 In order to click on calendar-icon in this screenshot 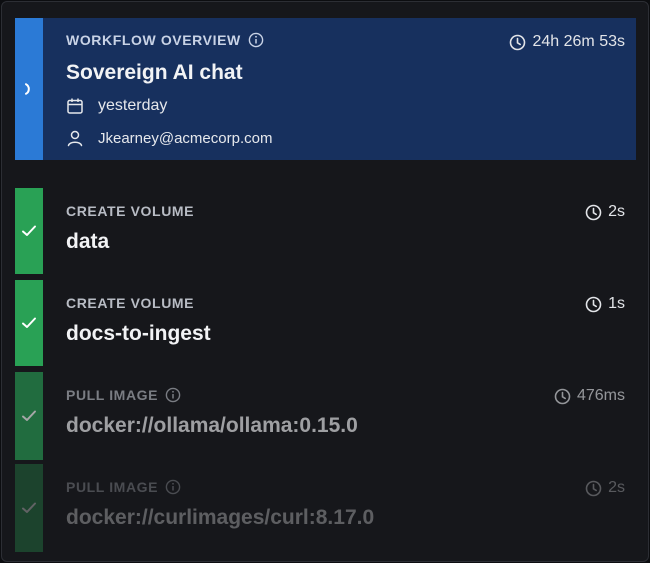, I will do `click(75, 106)`.